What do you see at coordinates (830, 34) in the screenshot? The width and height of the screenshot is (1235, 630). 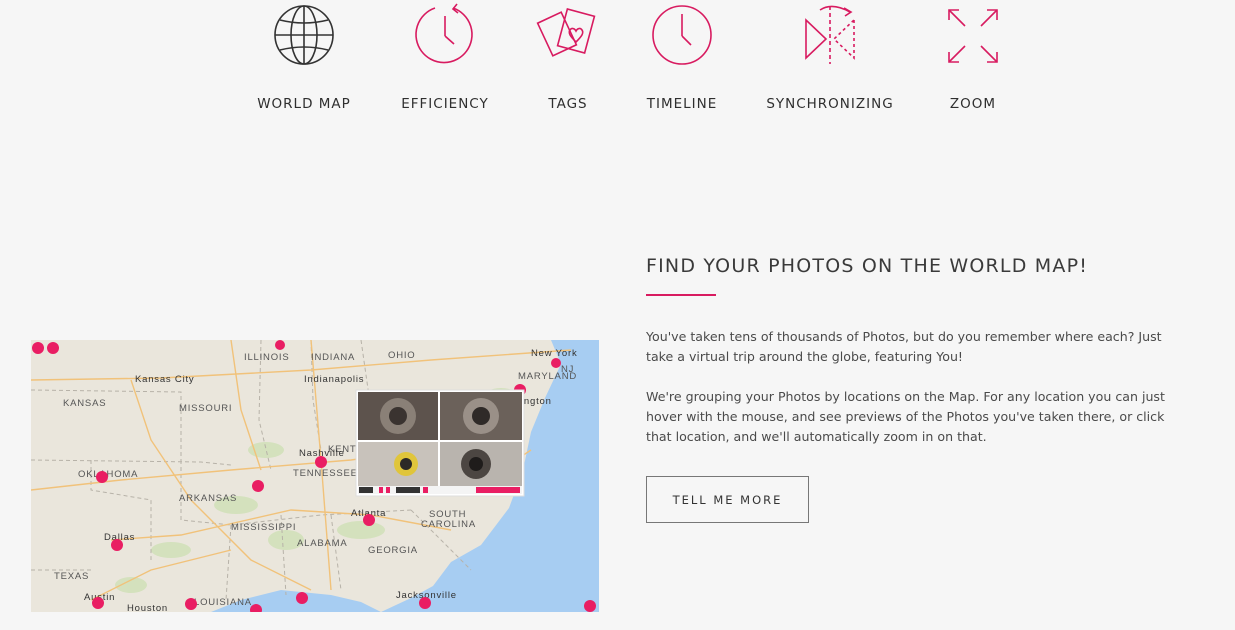 I see `sync-arrows-icon` at bounding box center [830, 34].